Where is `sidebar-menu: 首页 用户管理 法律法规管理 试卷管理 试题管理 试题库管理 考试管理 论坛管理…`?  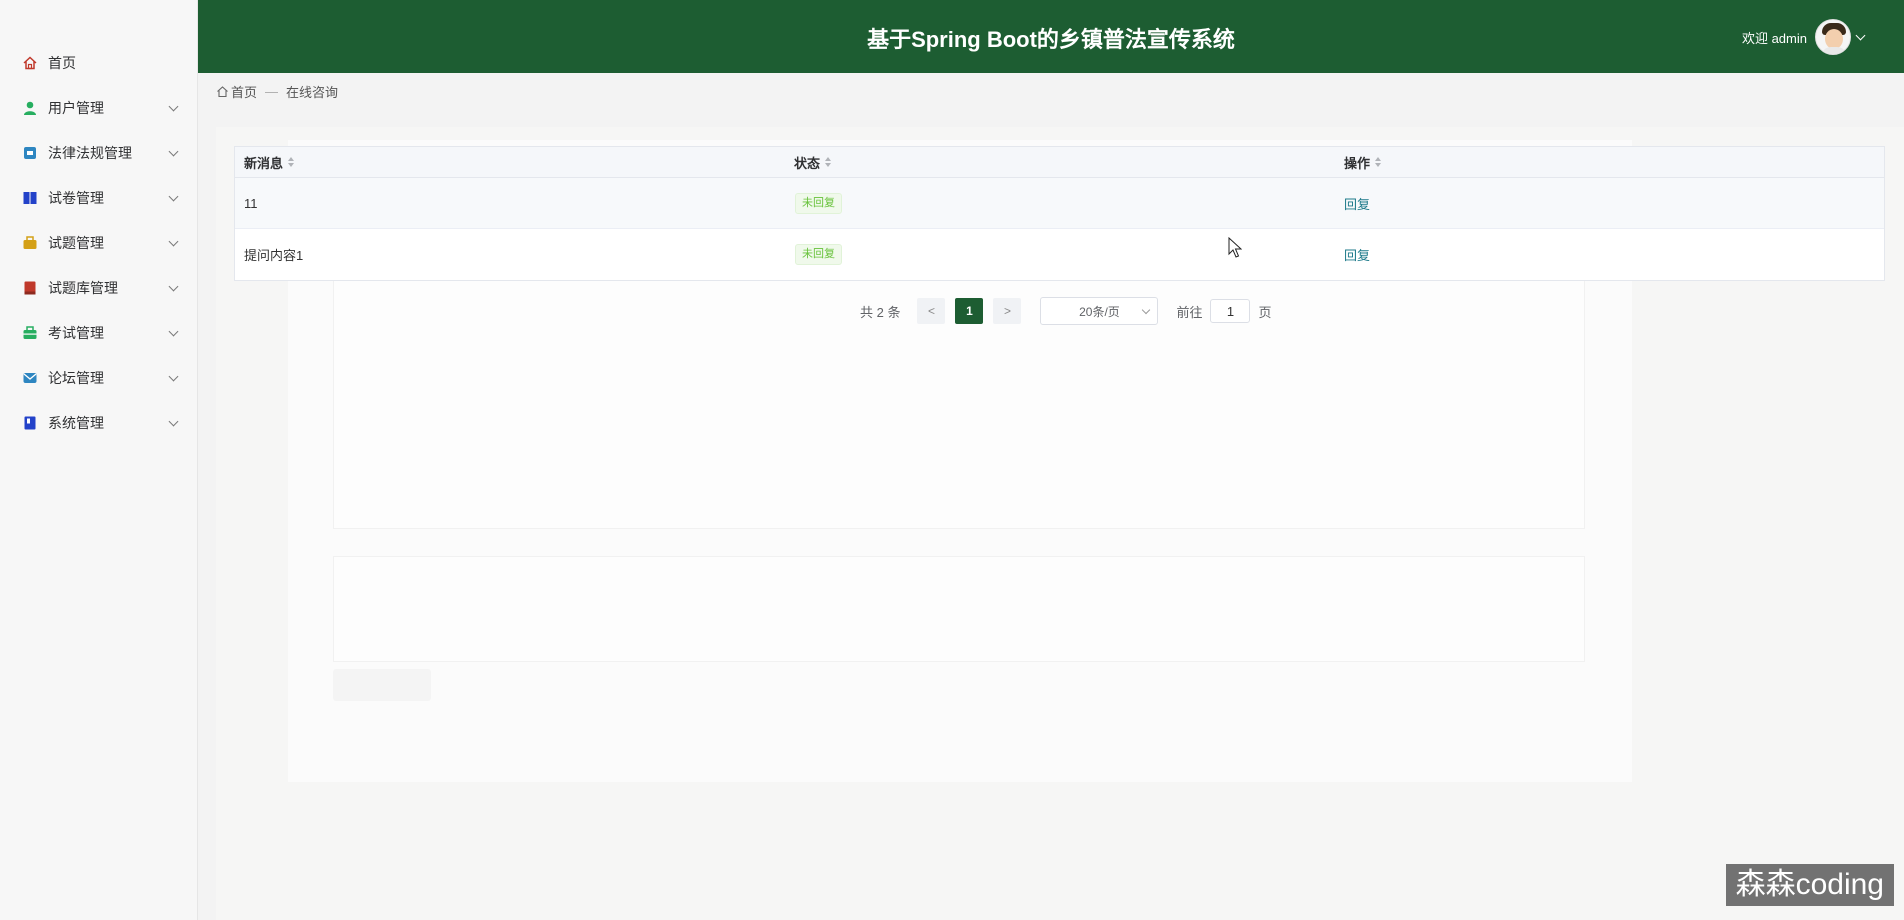
sidebar-menu: 首页 用户管理 法律法规管理 试卷管理 试题管理 试题库管理 考试管理 论坛管理… is located at coordinates (98, 242).